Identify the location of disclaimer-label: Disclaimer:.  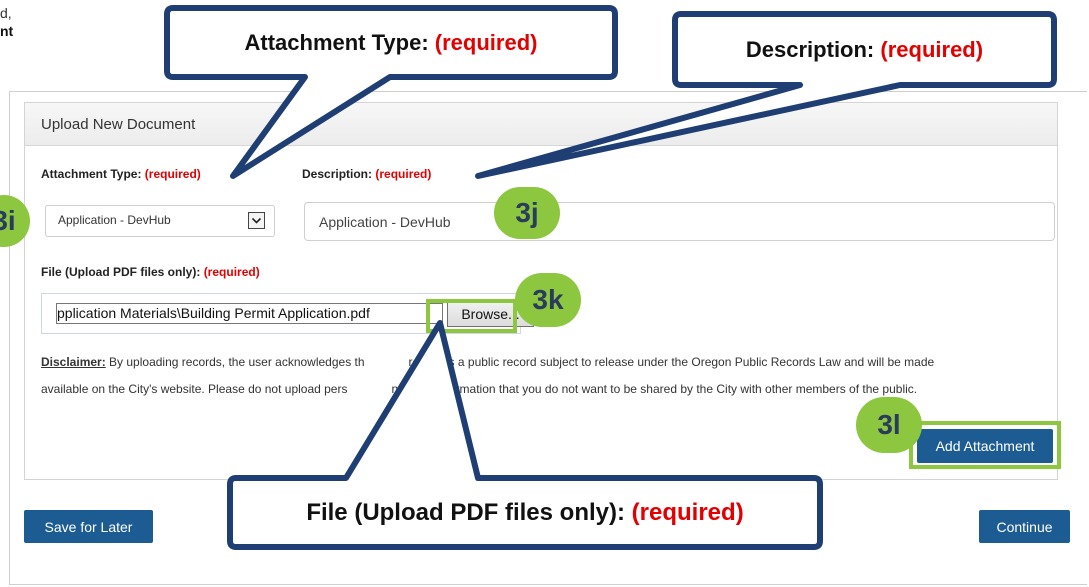
(73, 362).